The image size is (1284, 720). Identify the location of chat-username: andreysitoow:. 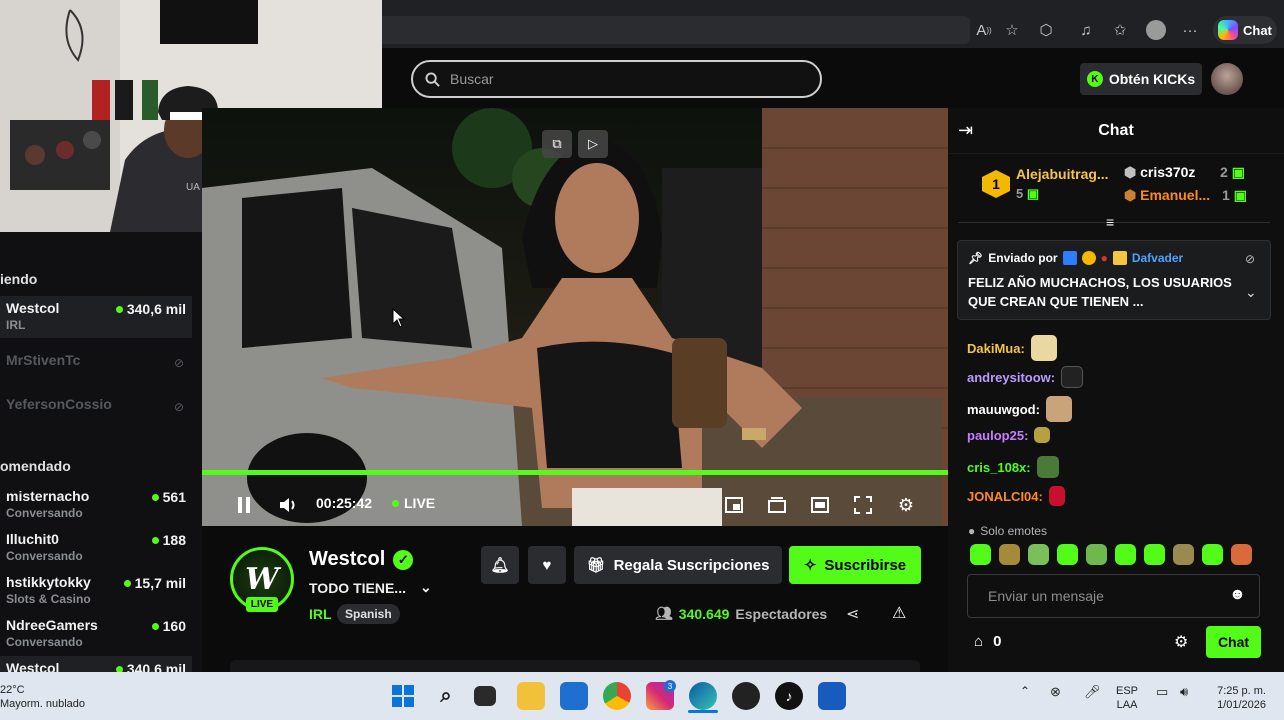
(1011, 377).